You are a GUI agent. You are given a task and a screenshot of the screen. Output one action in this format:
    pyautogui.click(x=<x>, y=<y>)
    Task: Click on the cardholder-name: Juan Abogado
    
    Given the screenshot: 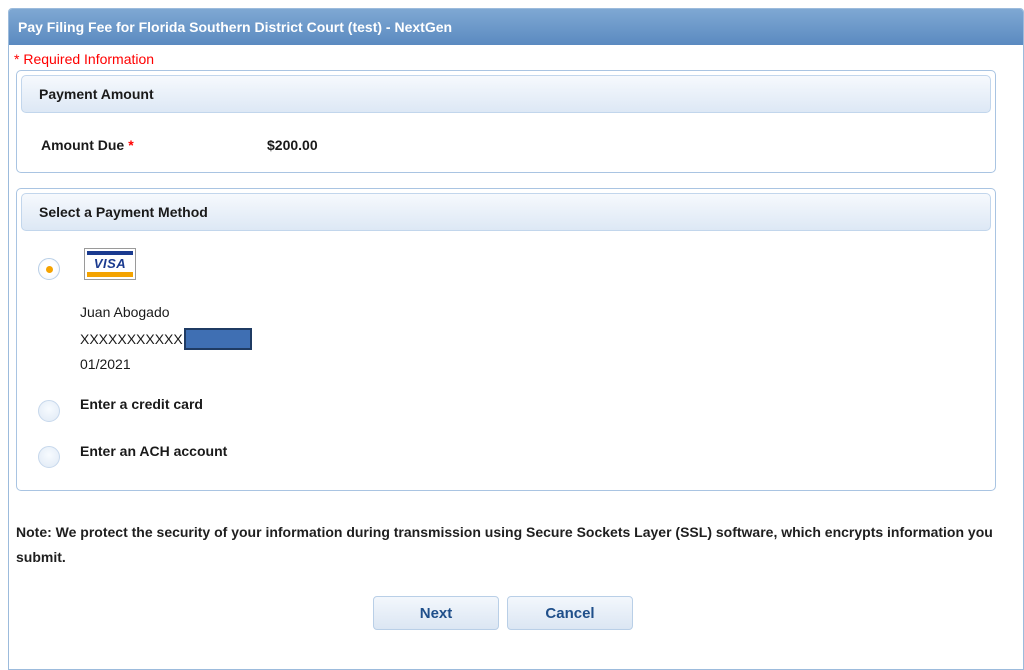 What is the action you would take?
    pyautogui.click(x=125, y=312)
    